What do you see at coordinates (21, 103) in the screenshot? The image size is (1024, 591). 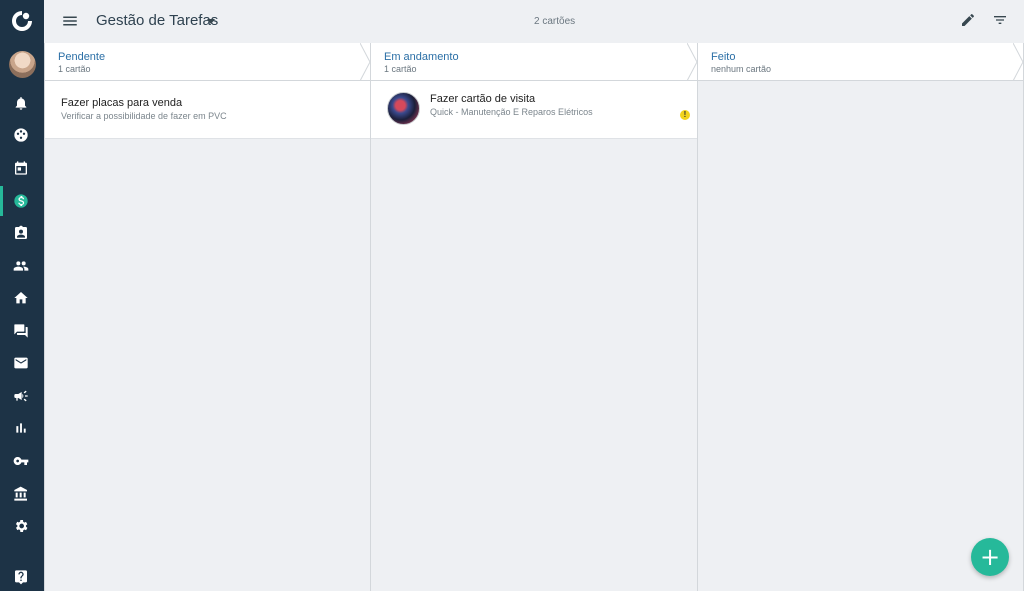 I see `bell-icon` at bounding box center [21, 103].